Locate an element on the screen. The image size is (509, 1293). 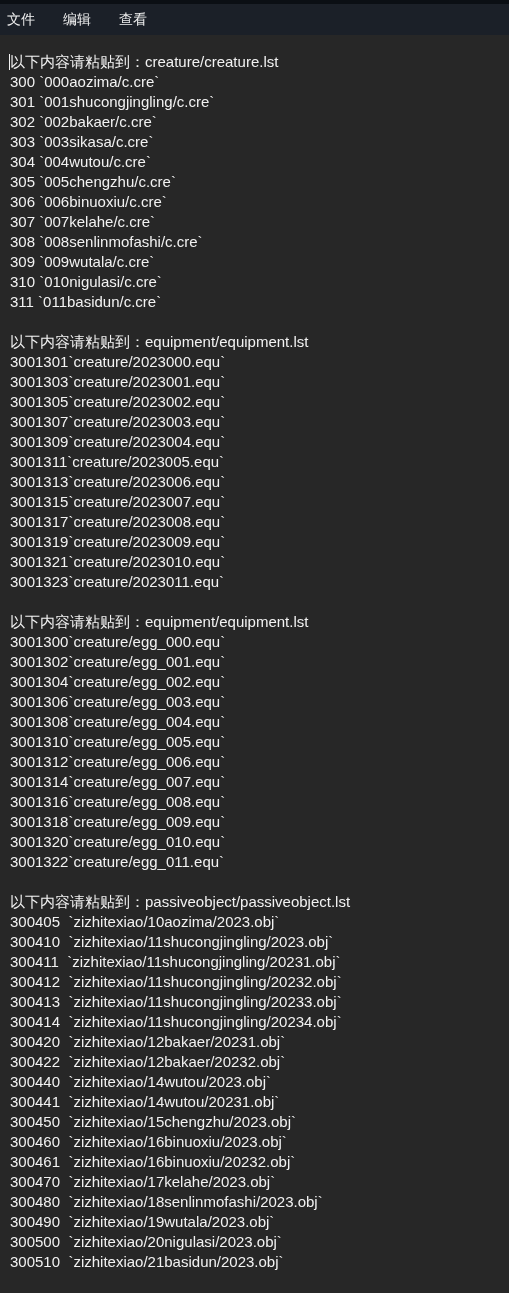
text-line: 3001317`creature/2023008.equ` is located at coordinates (118, 522).